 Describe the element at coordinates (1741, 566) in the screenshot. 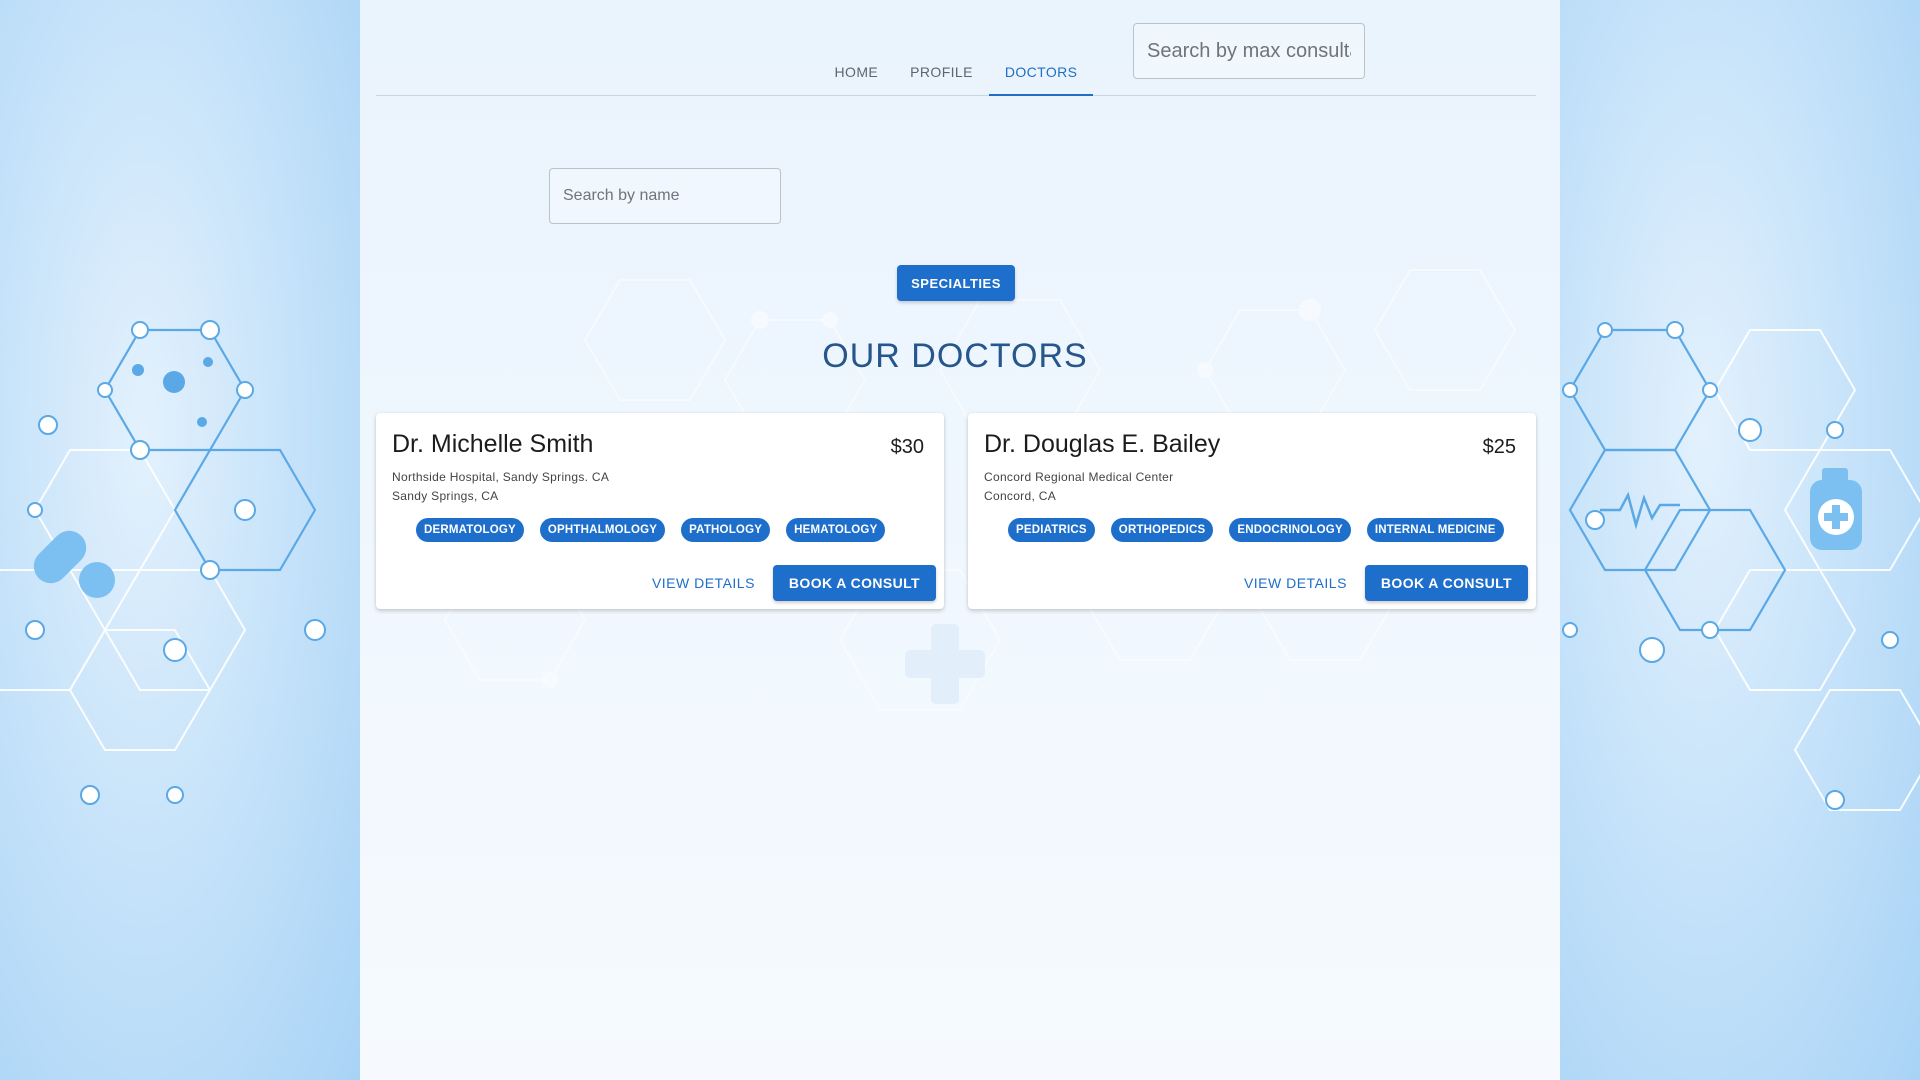

I see `hexagon-medical-pattern` at that location.